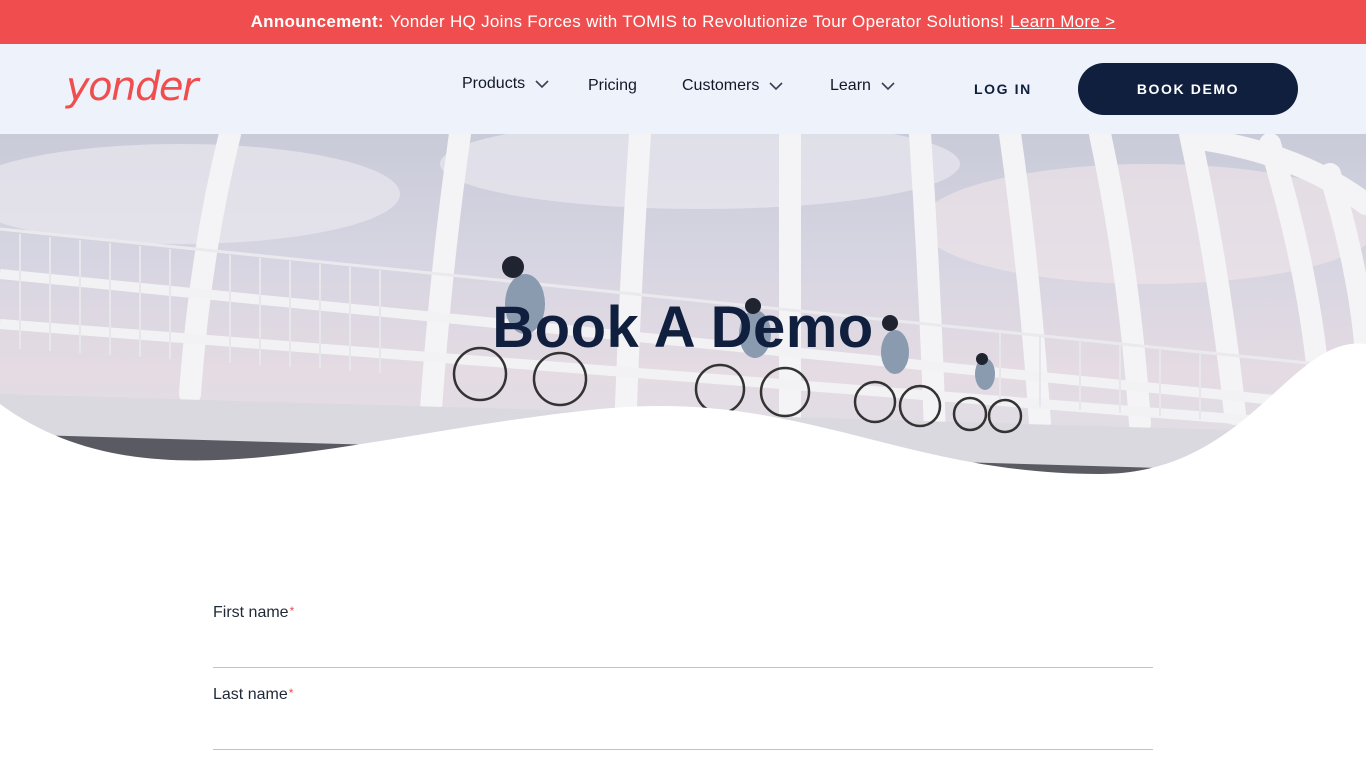 The width and height of the screenshot is (1366, 768). I want to click on nav-learn: Learn, so click(862, 86).